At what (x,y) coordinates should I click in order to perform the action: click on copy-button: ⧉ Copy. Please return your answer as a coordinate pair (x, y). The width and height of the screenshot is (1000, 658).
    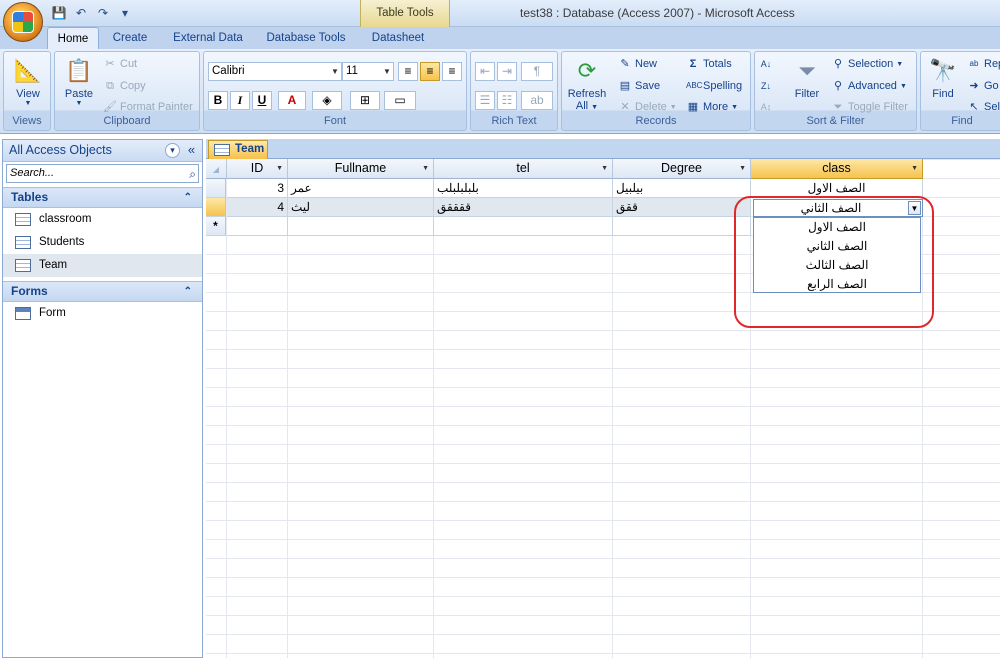
    Looking at the image, I should click on (124, 86).